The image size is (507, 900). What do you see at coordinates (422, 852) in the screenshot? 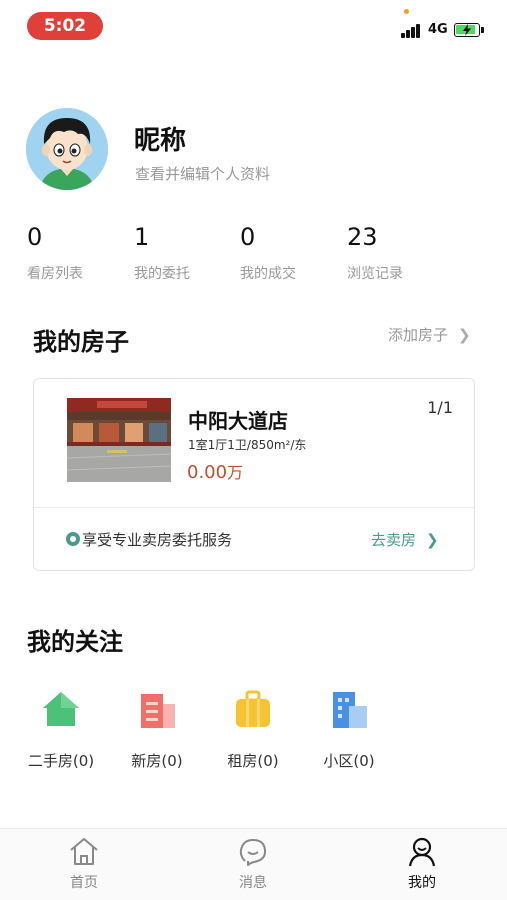
I see `profile-icon` at bounding box center [422, 852].